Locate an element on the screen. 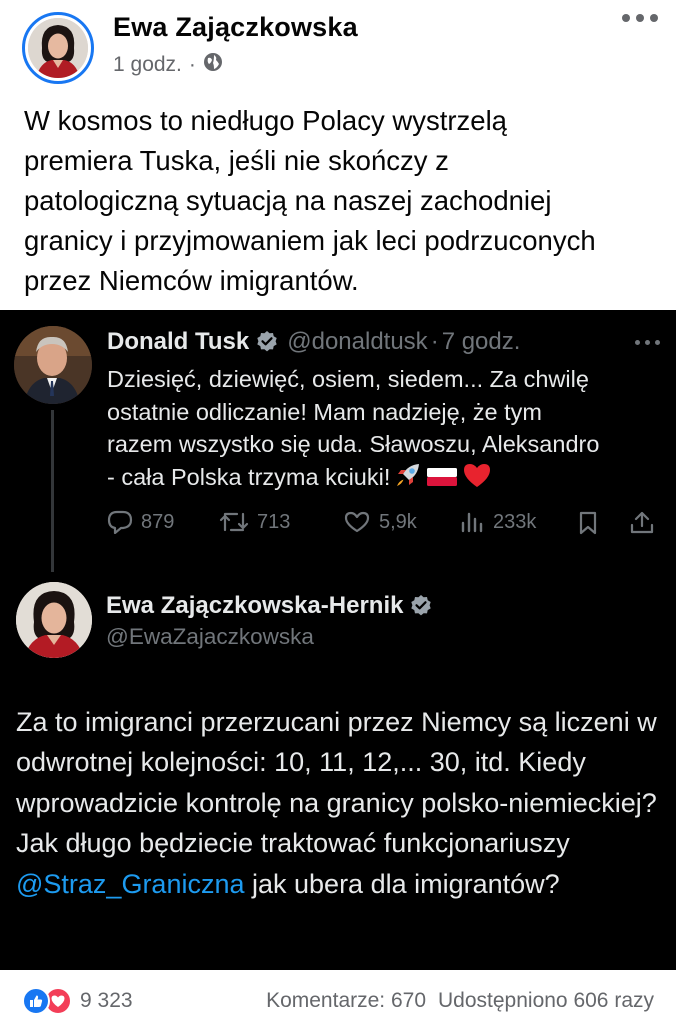  poland-flag-emoji is located at coordinates (442, 481).